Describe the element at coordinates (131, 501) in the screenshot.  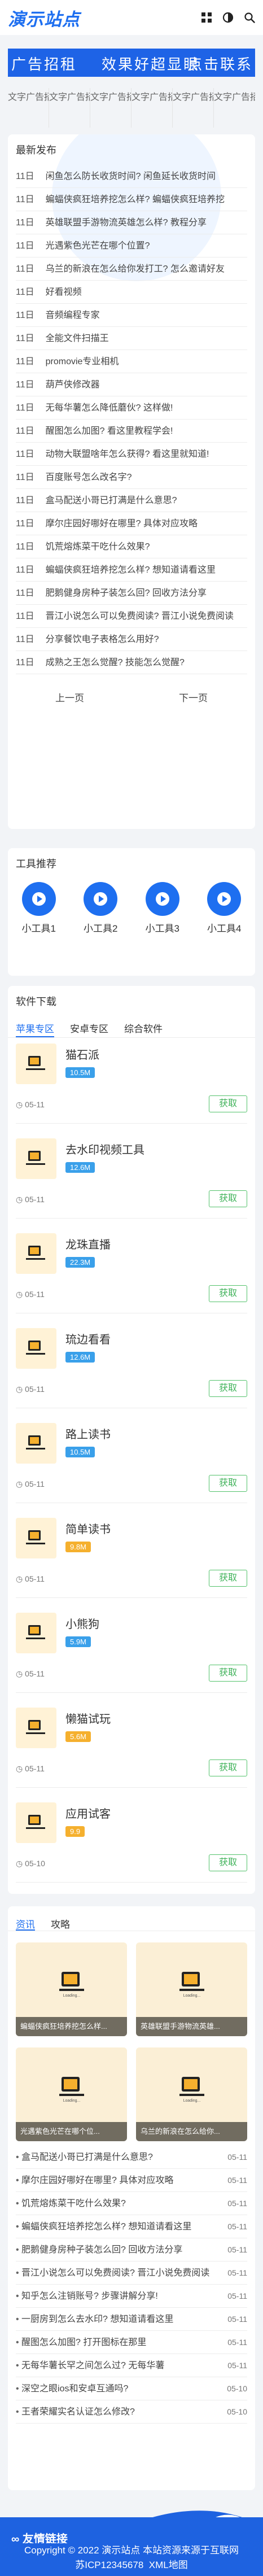
I see `list-item: 11日 盒马配送小哥已打满是什么意思?` at that location.